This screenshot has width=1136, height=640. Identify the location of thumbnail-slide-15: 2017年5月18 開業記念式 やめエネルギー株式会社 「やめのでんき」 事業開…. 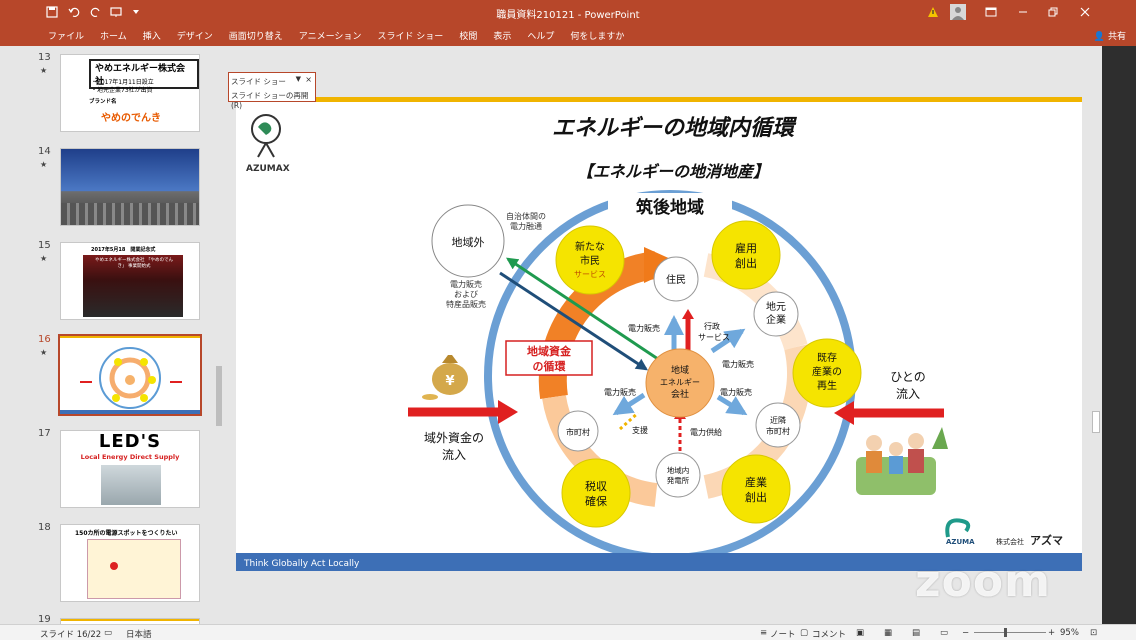
(130, 281).